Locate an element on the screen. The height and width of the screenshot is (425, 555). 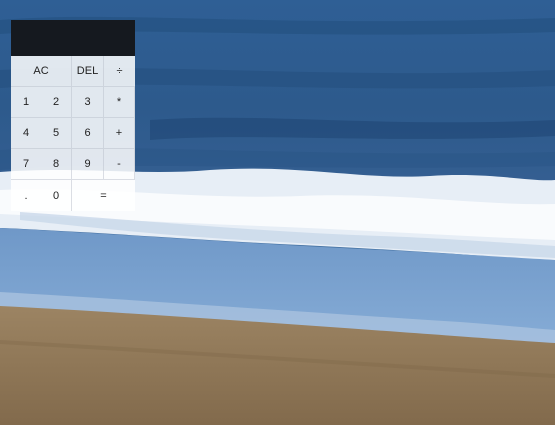
digit-3-button: 3 is located at coordinates (88, 102).